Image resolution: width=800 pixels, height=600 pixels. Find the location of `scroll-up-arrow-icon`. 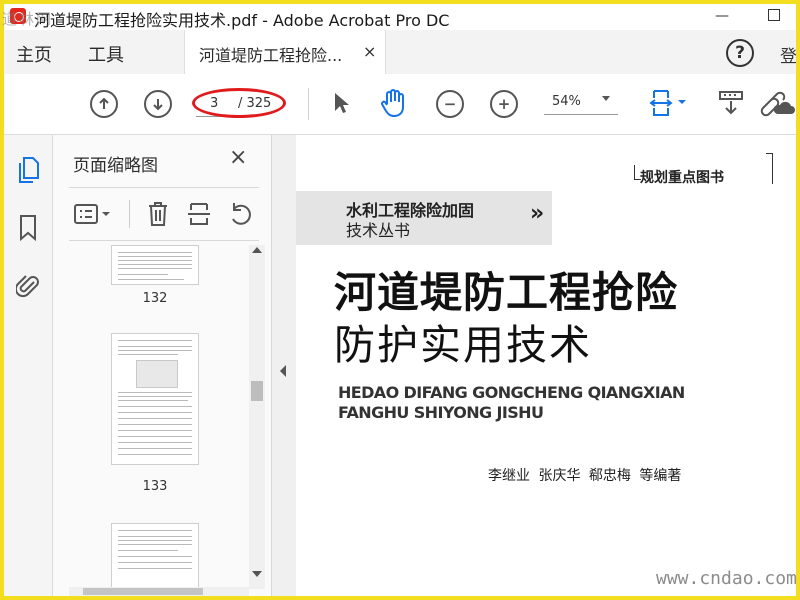

scroll-up-arrow-icon is located at coordinates (257, 250).